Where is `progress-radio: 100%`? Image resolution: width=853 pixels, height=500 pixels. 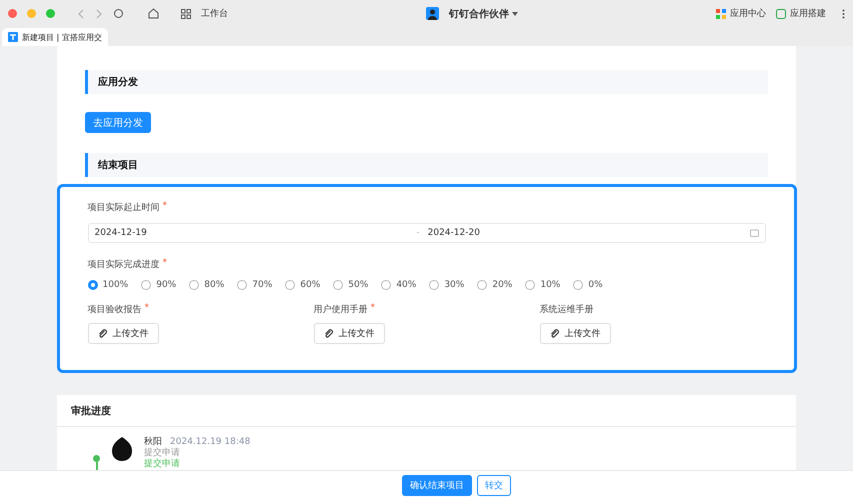 progress-radio: 100% is located at coordinates (108, 285).